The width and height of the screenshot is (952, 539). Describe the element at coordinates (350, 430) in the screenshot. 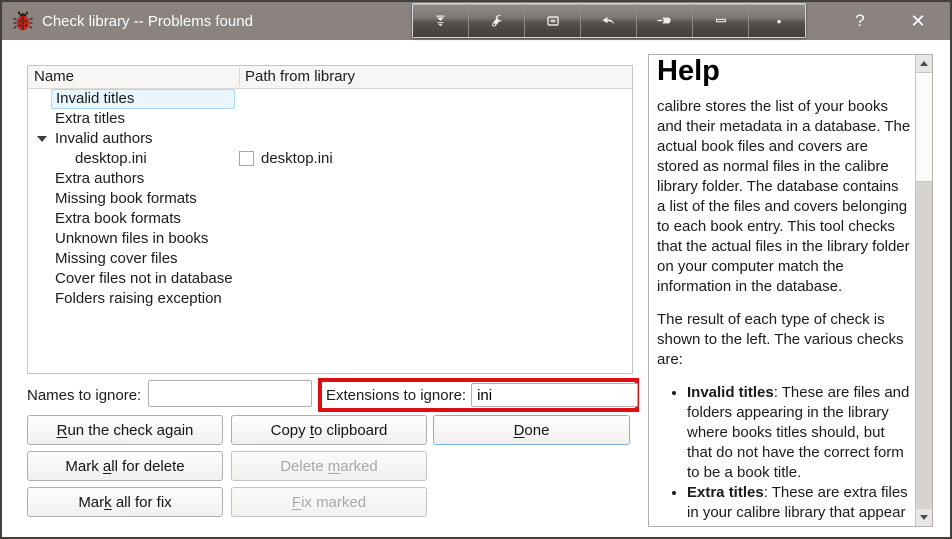

I see `button-label: o clipboard` at that location.